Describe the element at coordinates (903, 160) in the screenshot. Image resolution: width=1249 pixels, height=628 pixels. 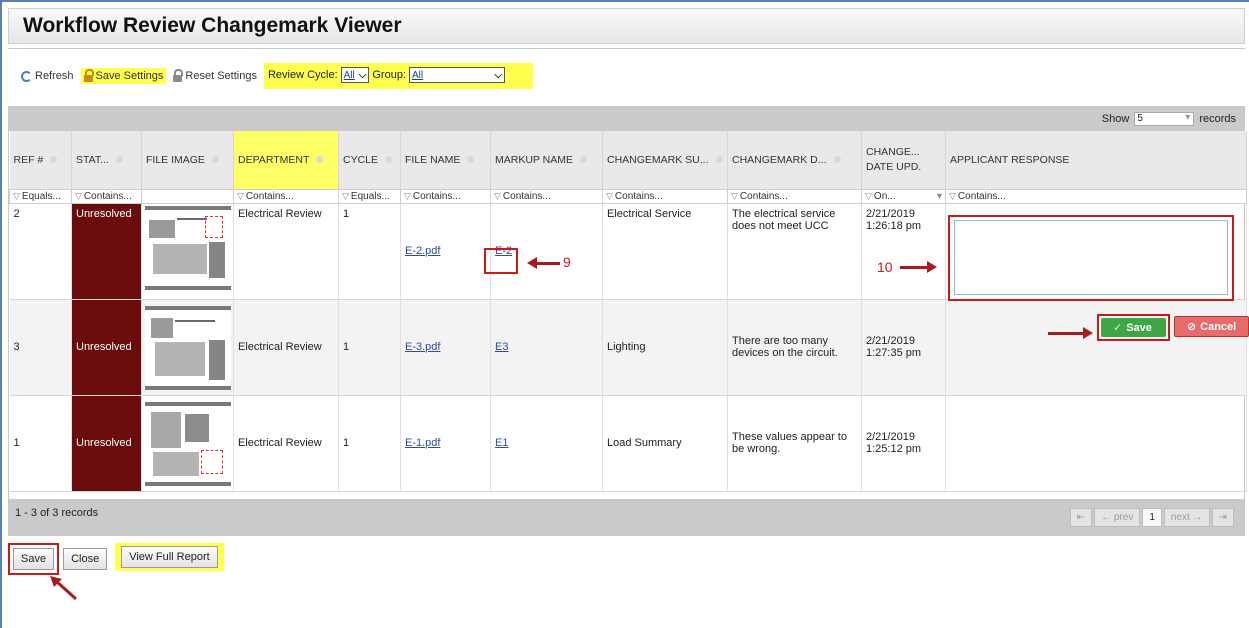
I see `col-date-updated: CHANGE... DATE UPD.` at that location.